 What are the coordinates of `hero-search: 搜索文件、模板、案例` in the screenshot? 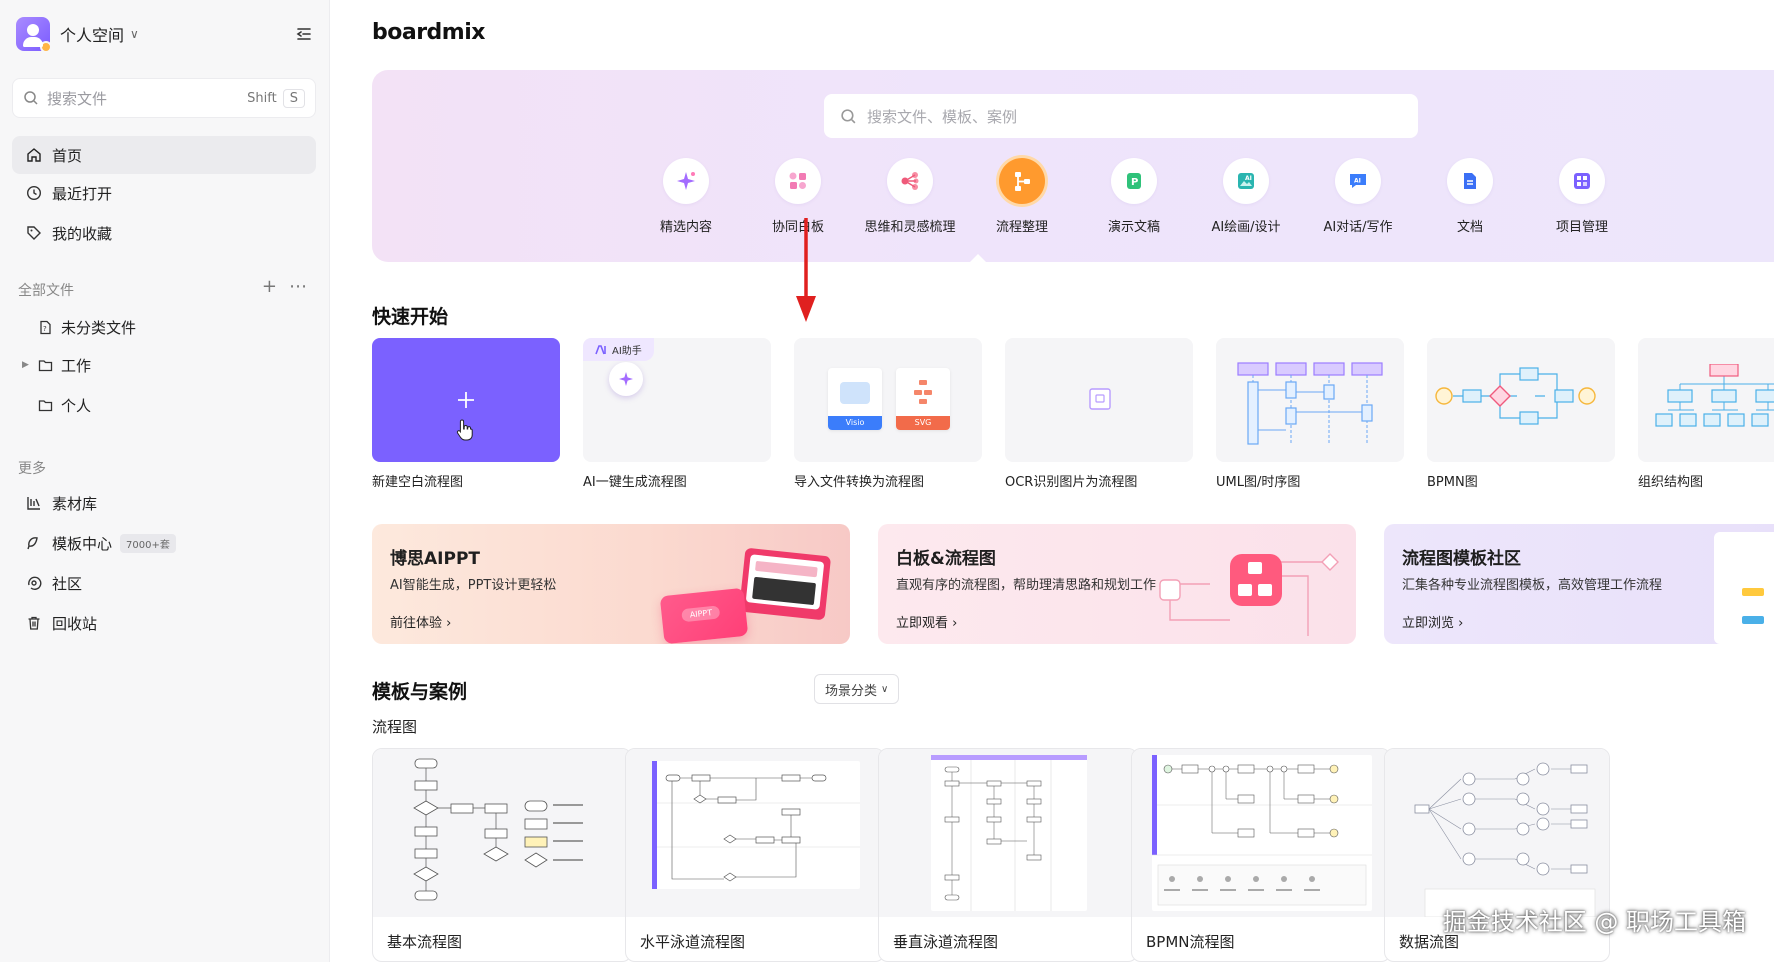 It's located at (1121, 116).